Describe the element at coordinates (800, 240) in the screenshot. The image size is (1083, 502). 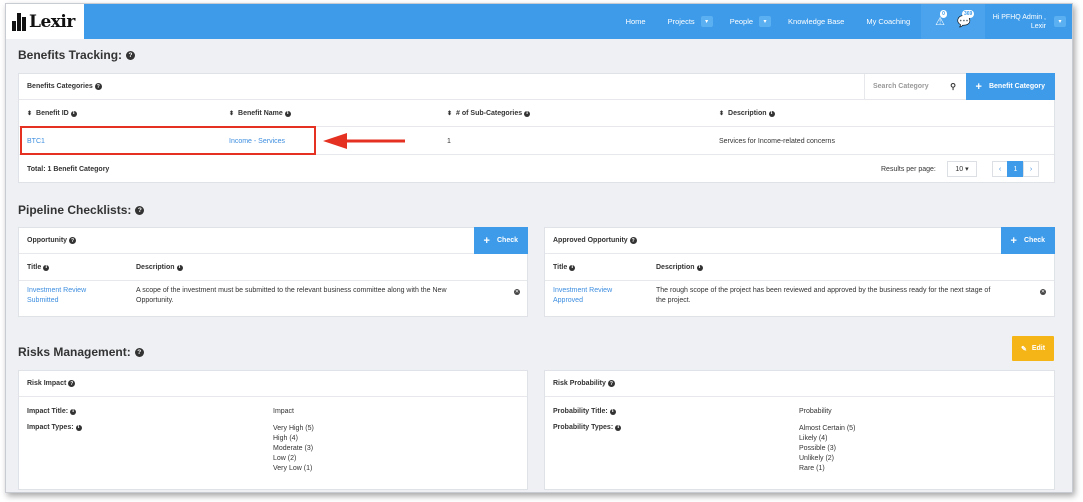
I see `approved-panel-header: Approved Opportunity? + Check` at that location.